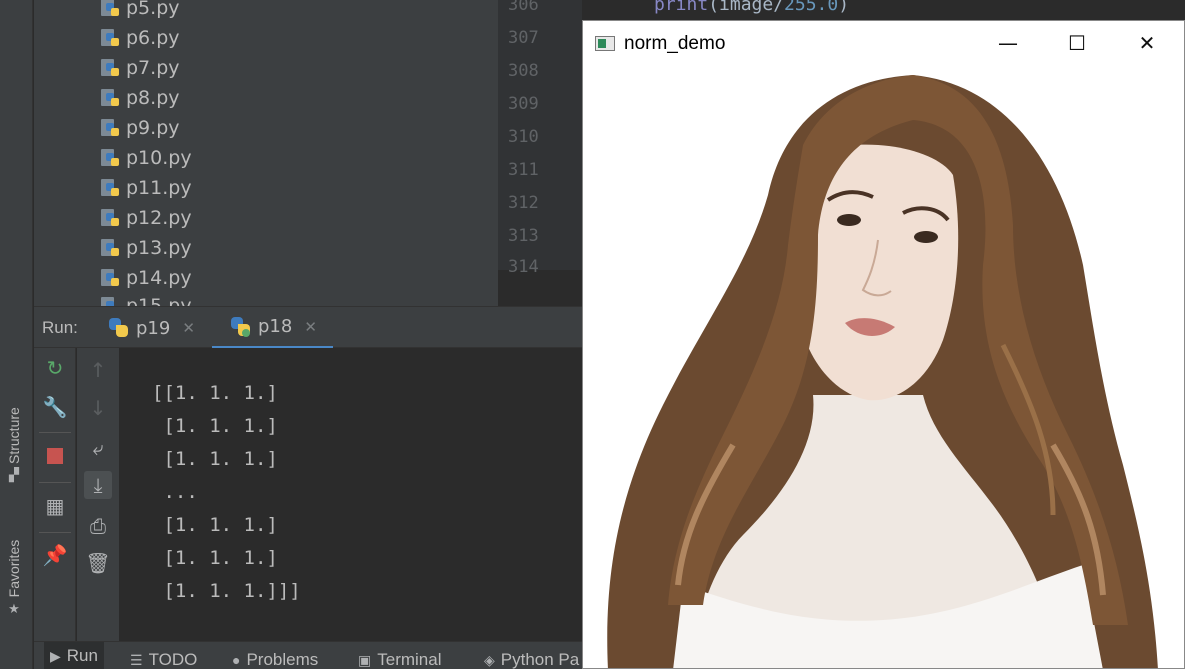 This screenshot has height=669, width=1185. What do you see at coordinates (523, 71) in the screenshot?
I see `line-number: 308` at bounding box center [523, 71].